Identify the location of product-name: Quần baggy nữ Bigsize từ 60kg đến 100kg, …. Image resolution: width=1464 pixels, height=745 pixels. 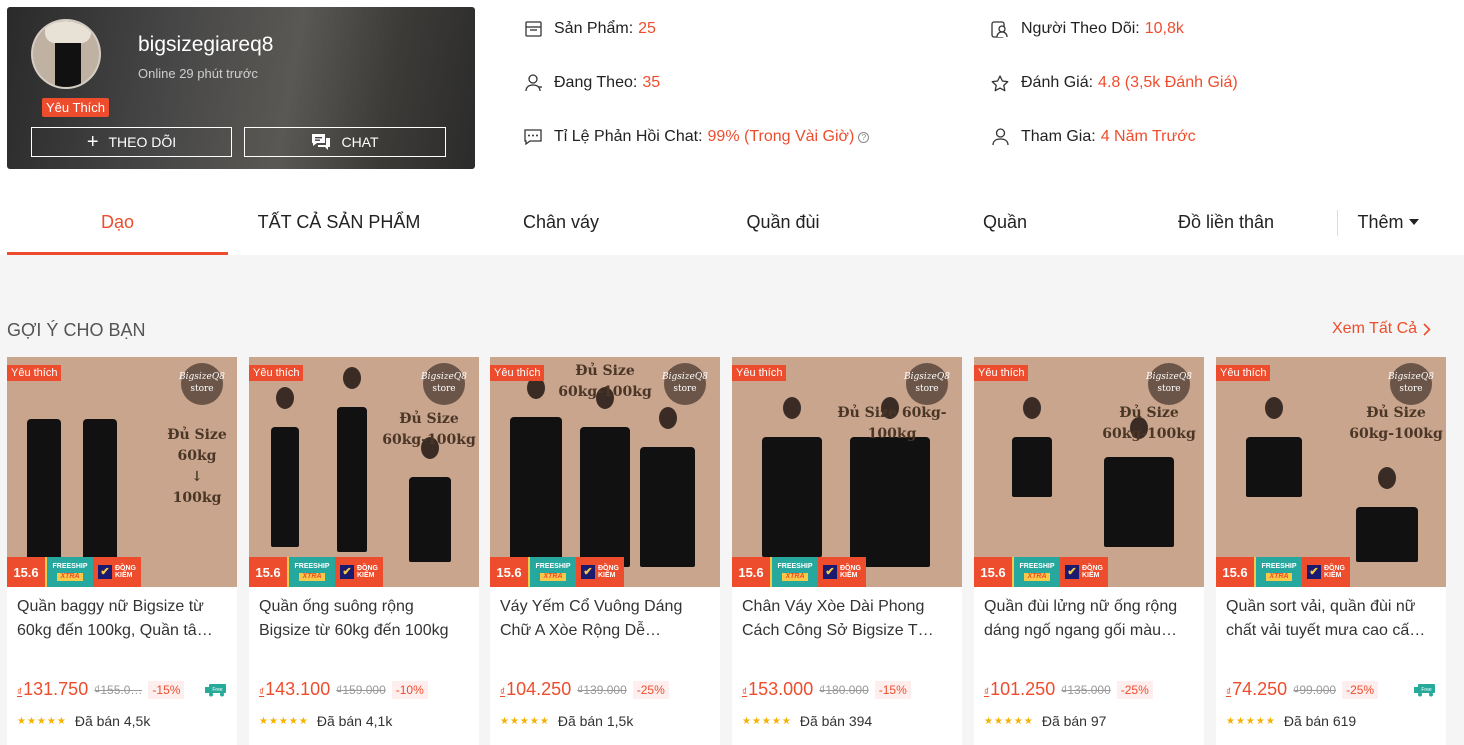
(123, 619).